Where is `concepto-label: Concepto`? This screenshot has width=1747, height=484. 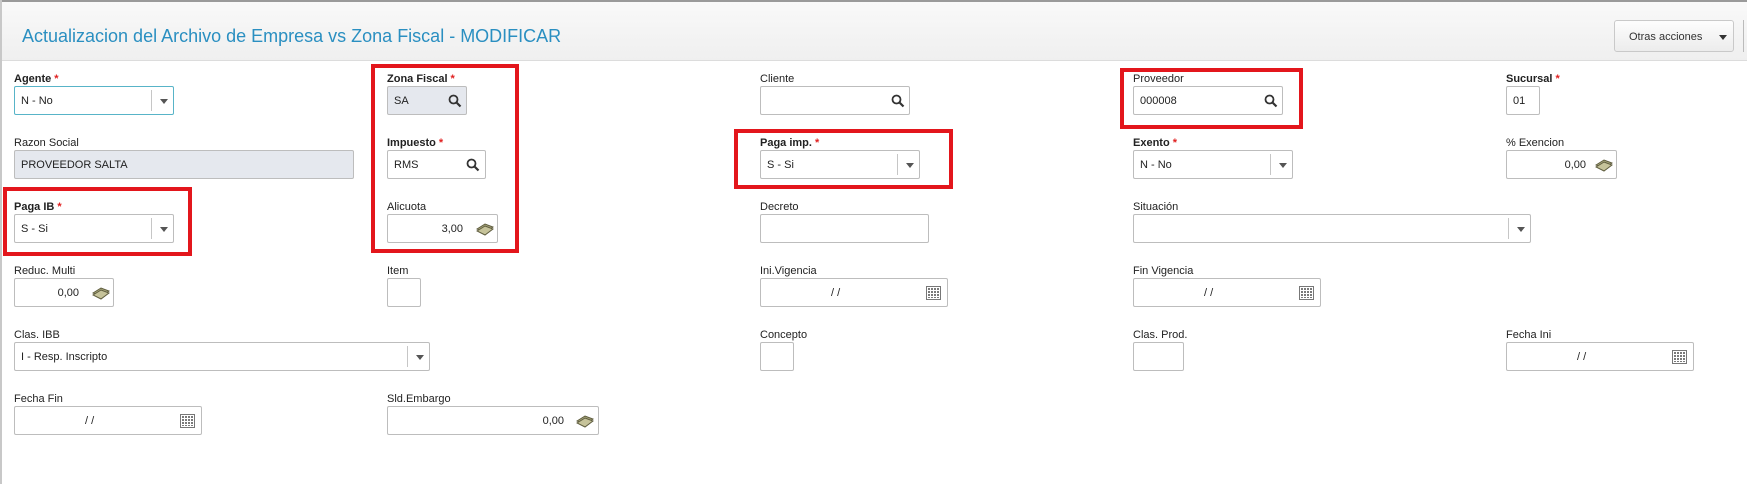 concepto-label: Concepto is located at coordinates (784, 335).